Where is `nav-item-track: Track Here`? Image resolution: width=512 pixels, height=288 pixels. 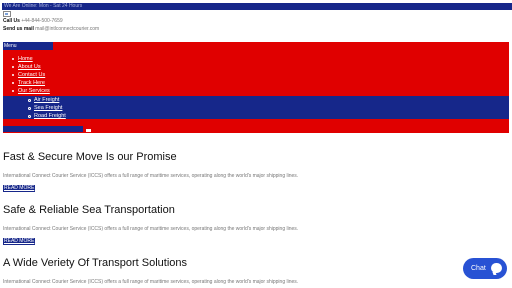
nav-item-track: Track Here is located at coordinates (30, 83).